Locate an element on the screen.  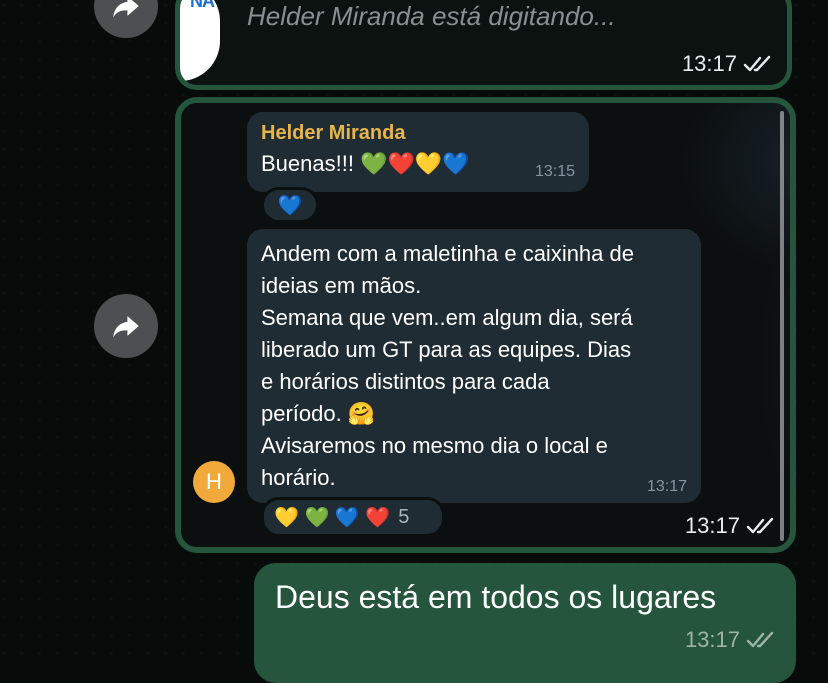
reaction-emoji: 💙 is located at coordinates (290, 205).